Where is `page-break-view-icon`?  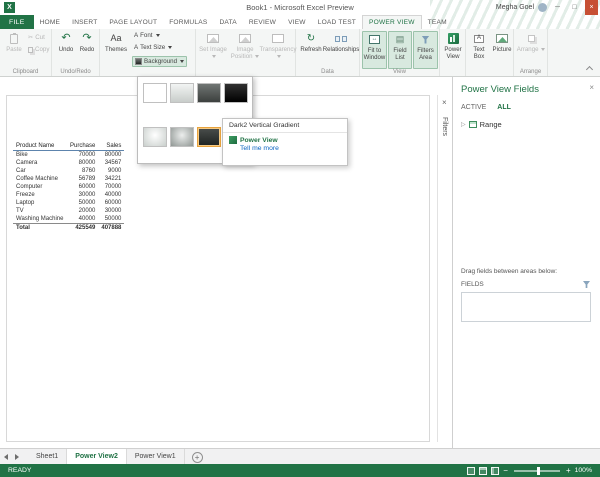 page-break-view-icon is located at coordinates (495, 470).